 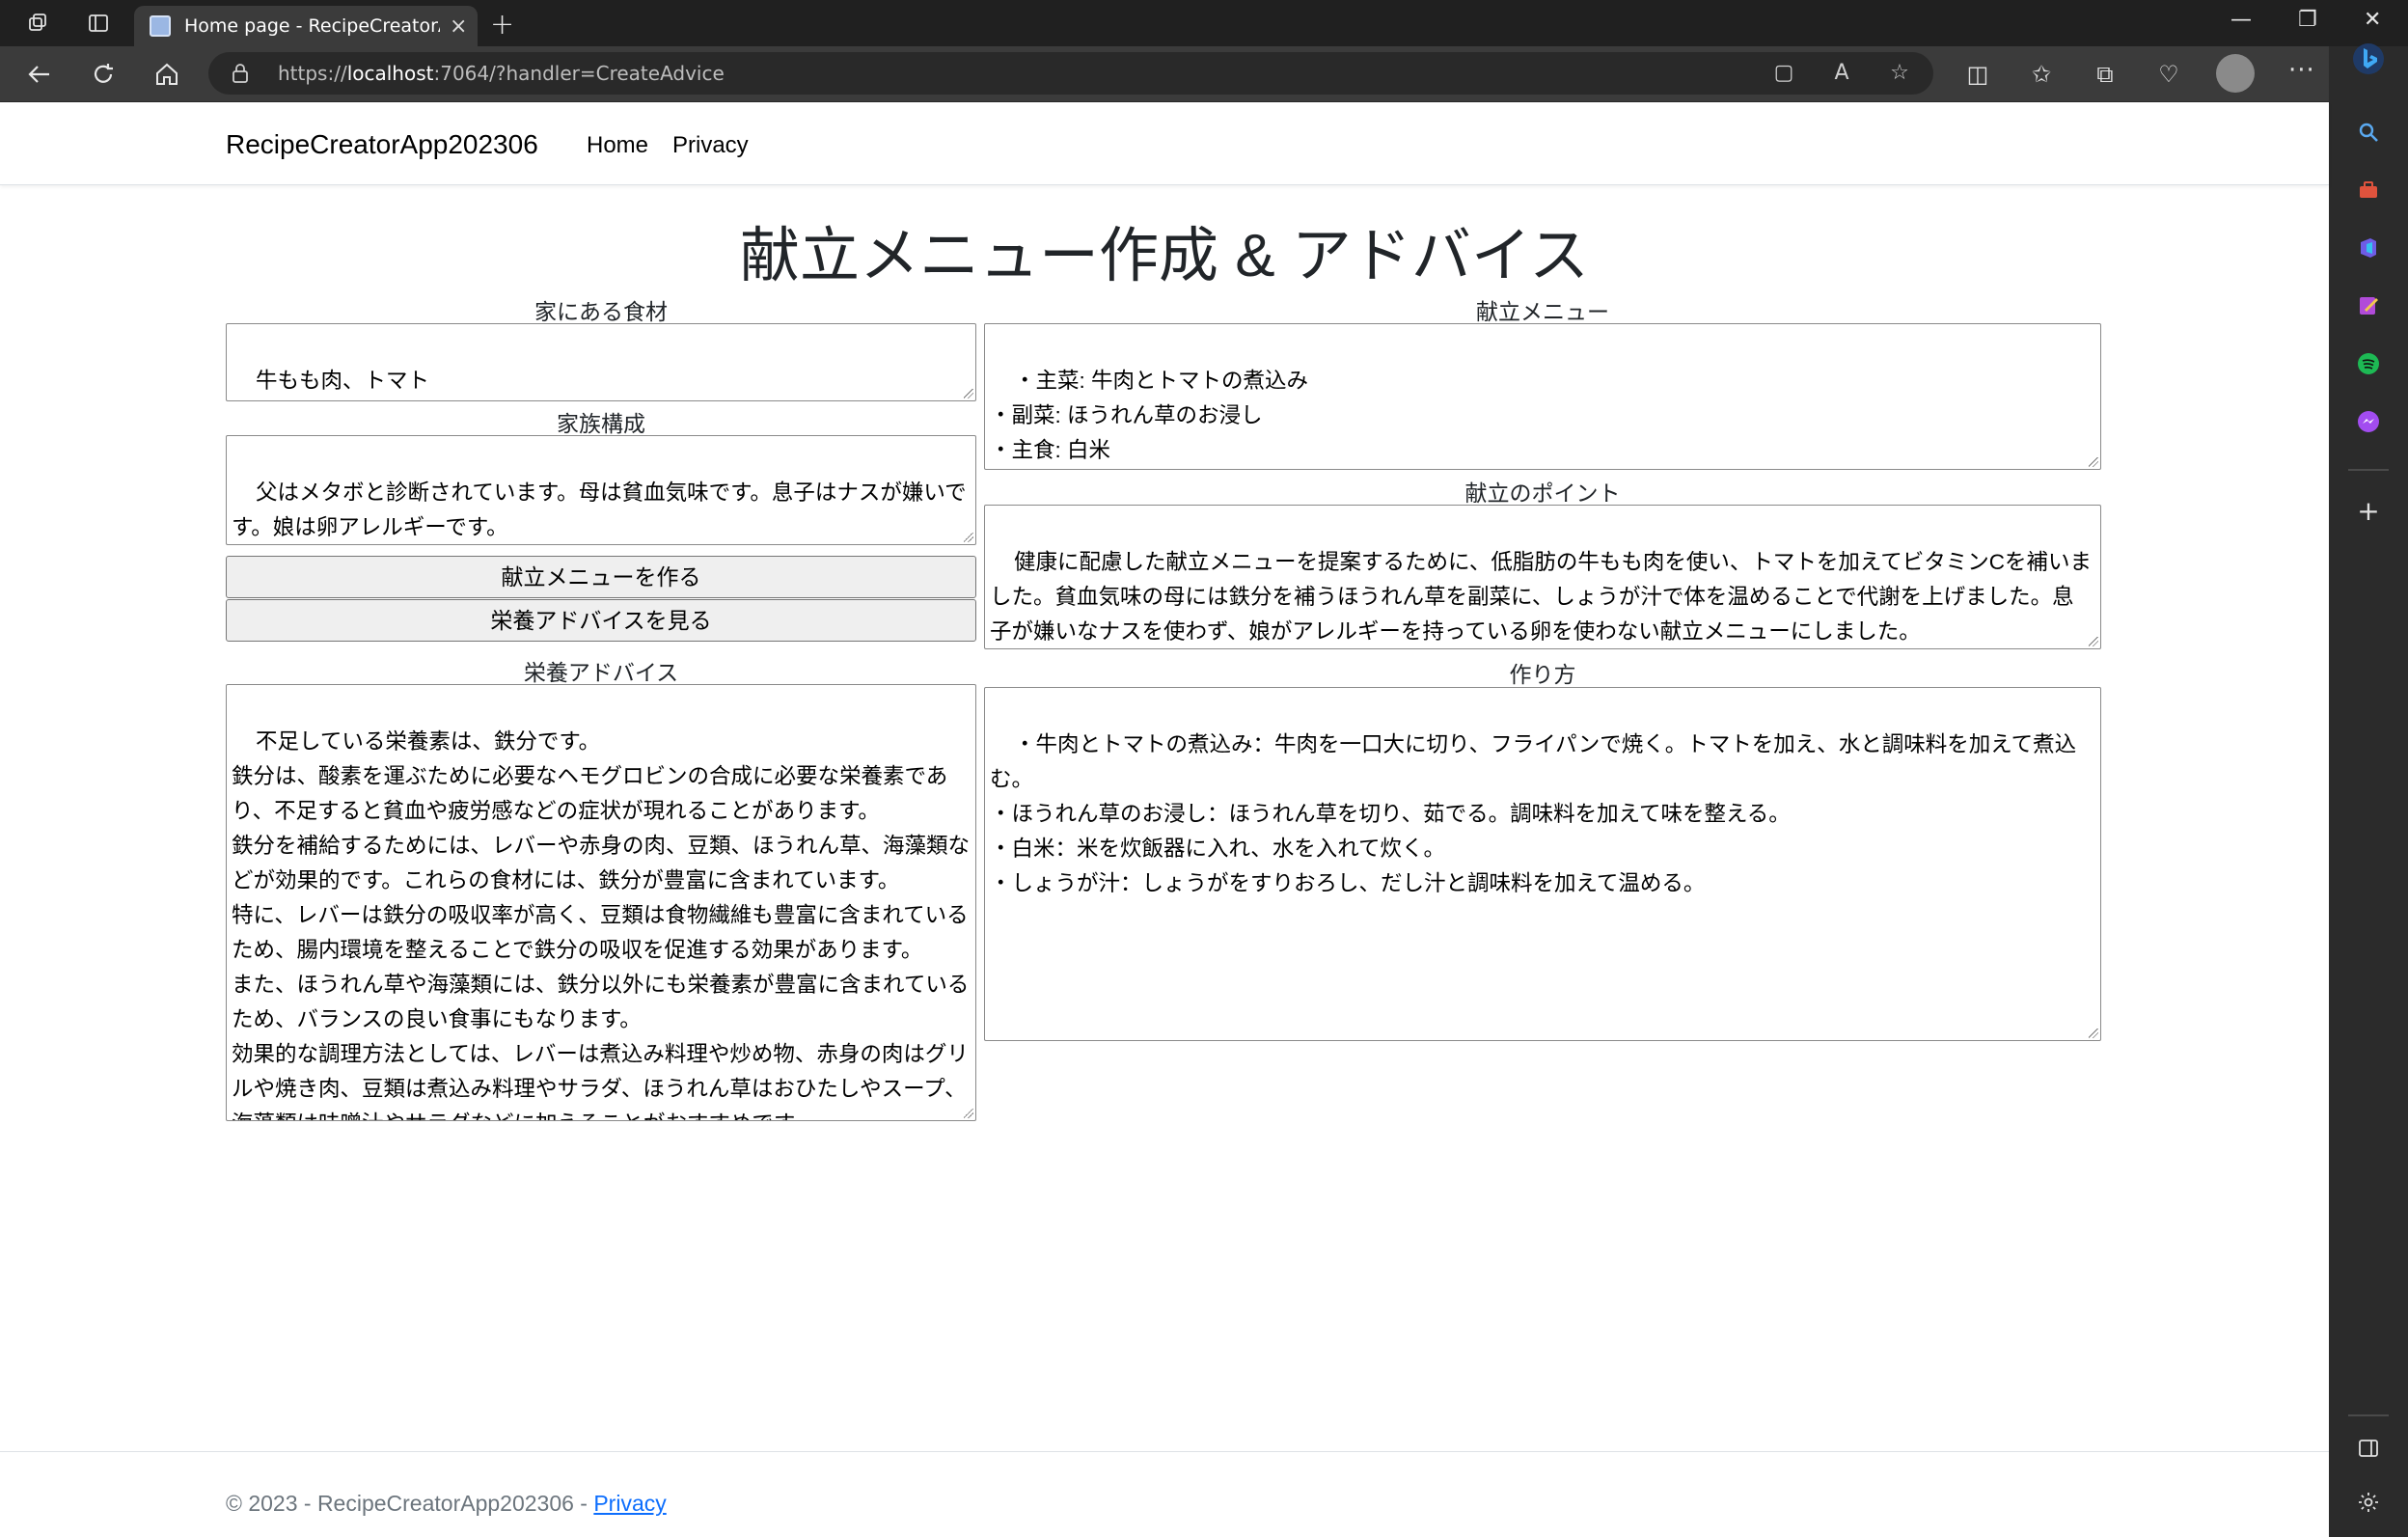 What do you see at coordinates (98, 23) in the screenshot?
I see `vertical-tabs-icon` at bounding box center [98, 23].